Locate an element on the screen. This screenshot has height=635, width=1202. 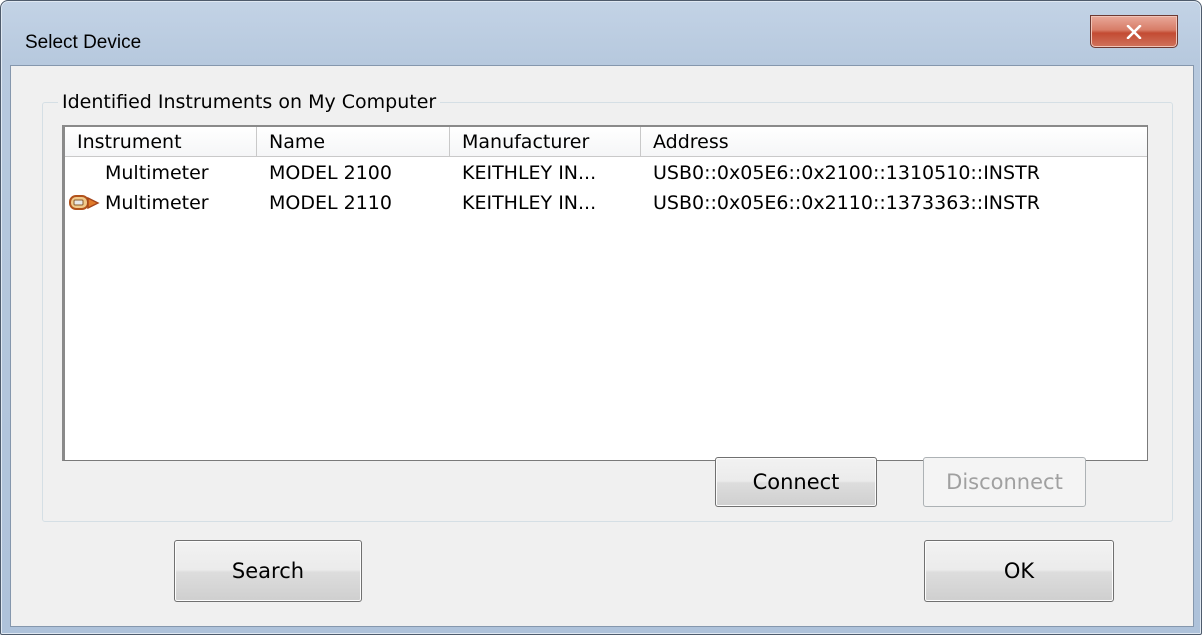
close-button is located at coordinates (1134, 31).